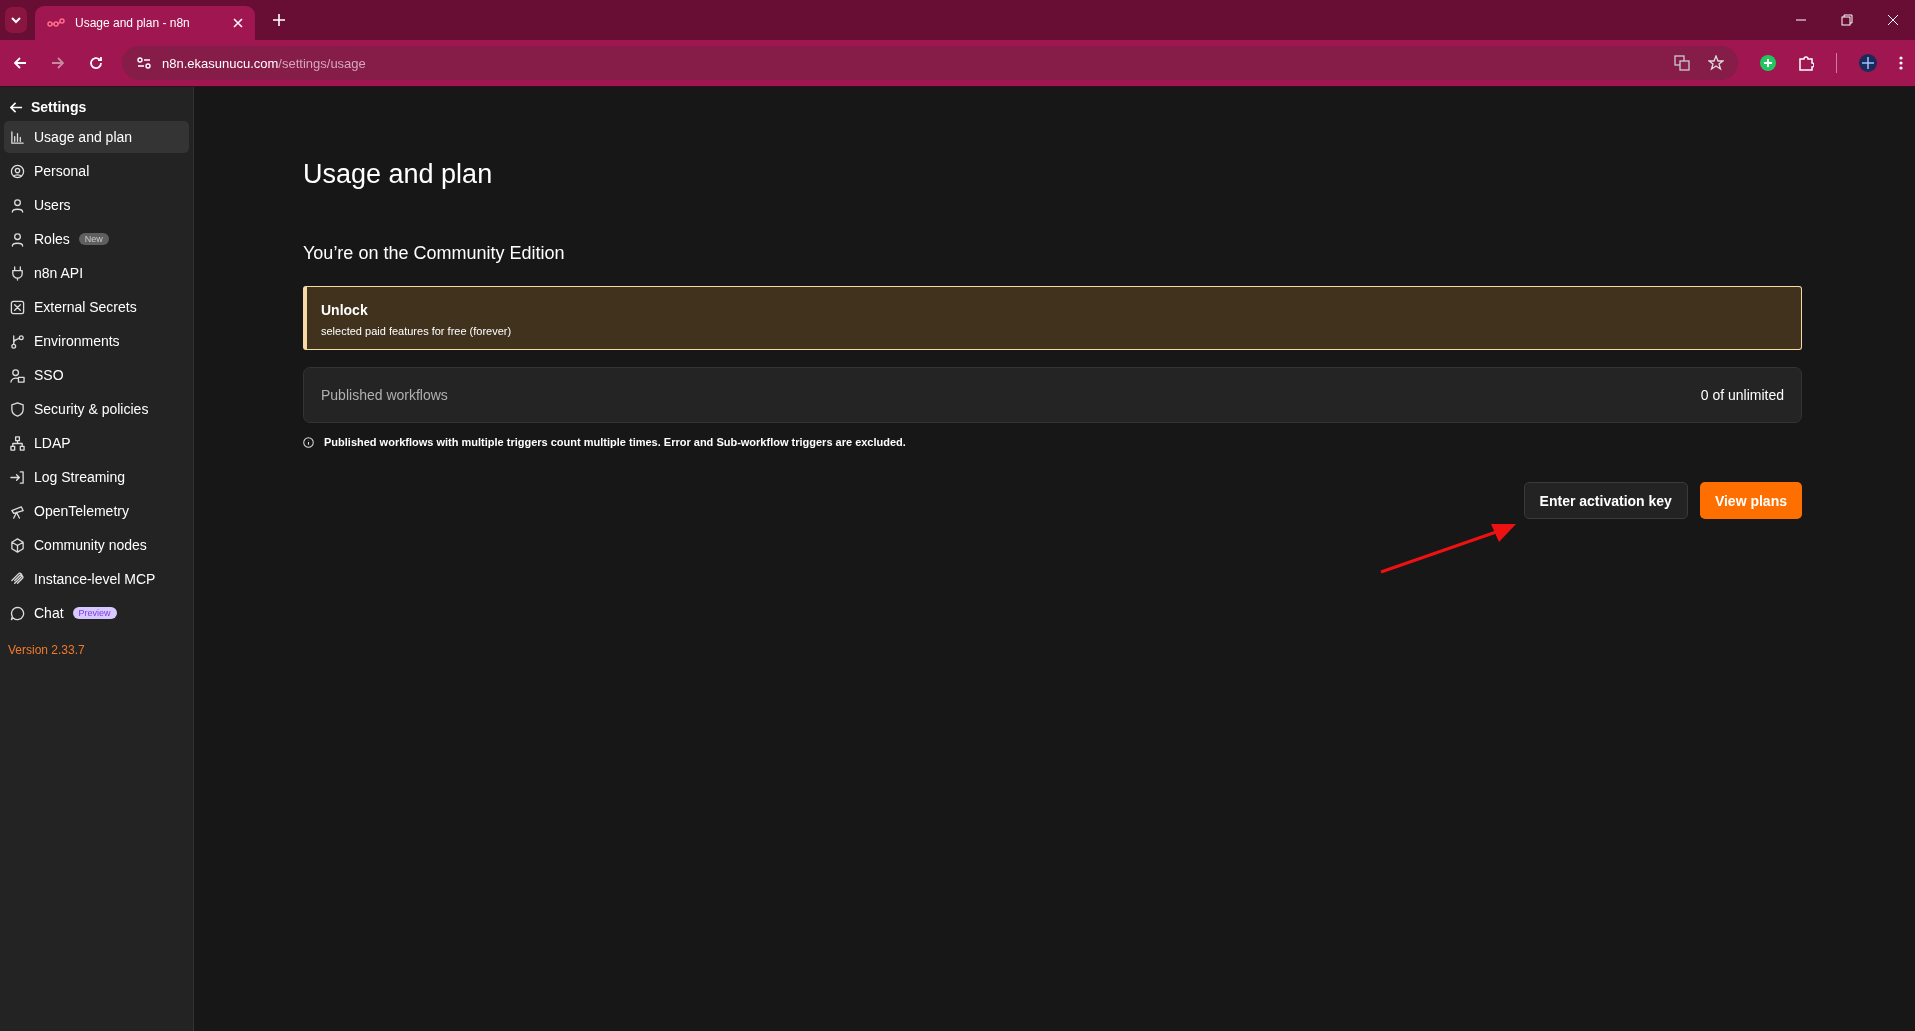  Describe the element at coordinates (615, 442) in the screenshot. I see `info-note: Published workflows with multiple triggers count multiple times. Error and Sub-workflow triggers are excluded.` at that location.